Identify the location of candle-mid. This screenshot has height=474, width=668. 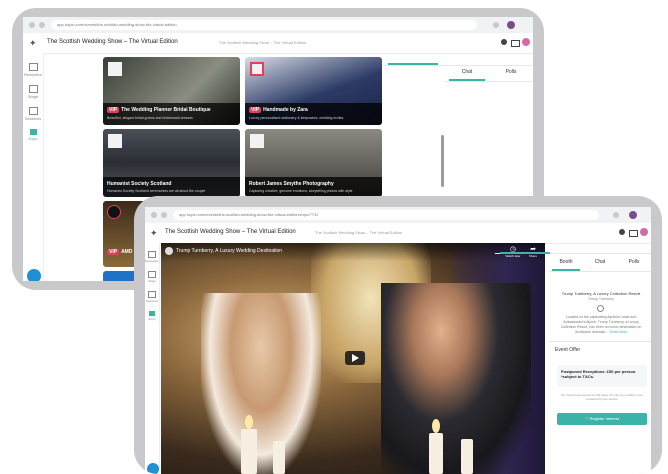
(279, 457).